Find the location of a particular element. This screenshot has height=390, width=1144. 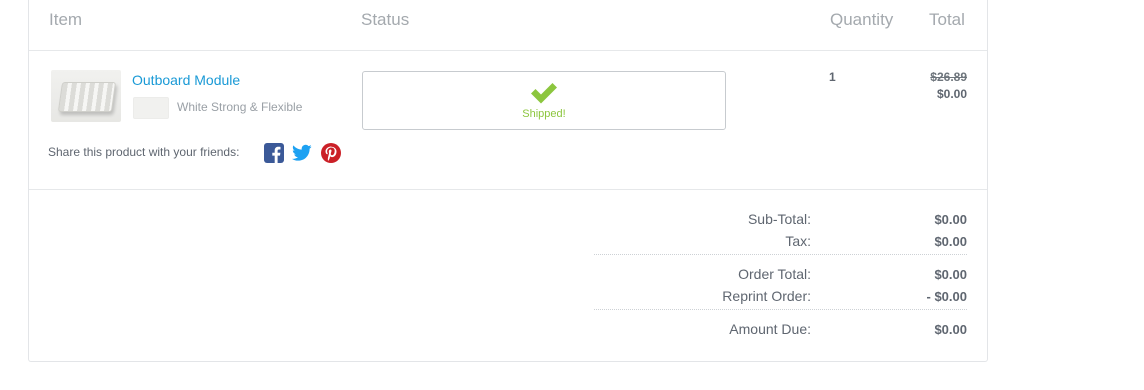

reprint-order-label: Reprint Order: is located at coordinates (766, 296).